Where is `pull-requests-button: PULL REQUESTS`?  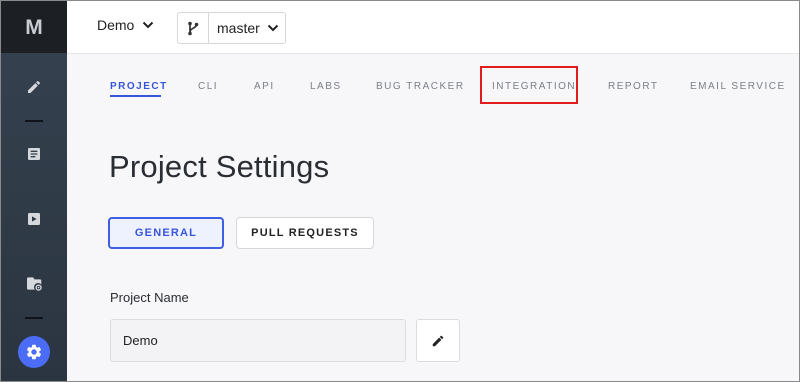
pull-requests-button: PULL REQUESTS is located at coordinates (305, 233).